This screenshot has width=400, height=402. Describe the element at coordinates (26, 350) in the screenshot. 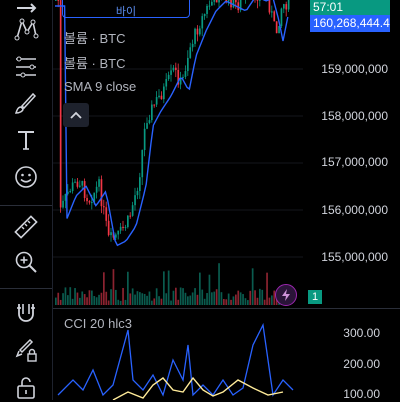

I see `lock-drawing-icon` at that location.